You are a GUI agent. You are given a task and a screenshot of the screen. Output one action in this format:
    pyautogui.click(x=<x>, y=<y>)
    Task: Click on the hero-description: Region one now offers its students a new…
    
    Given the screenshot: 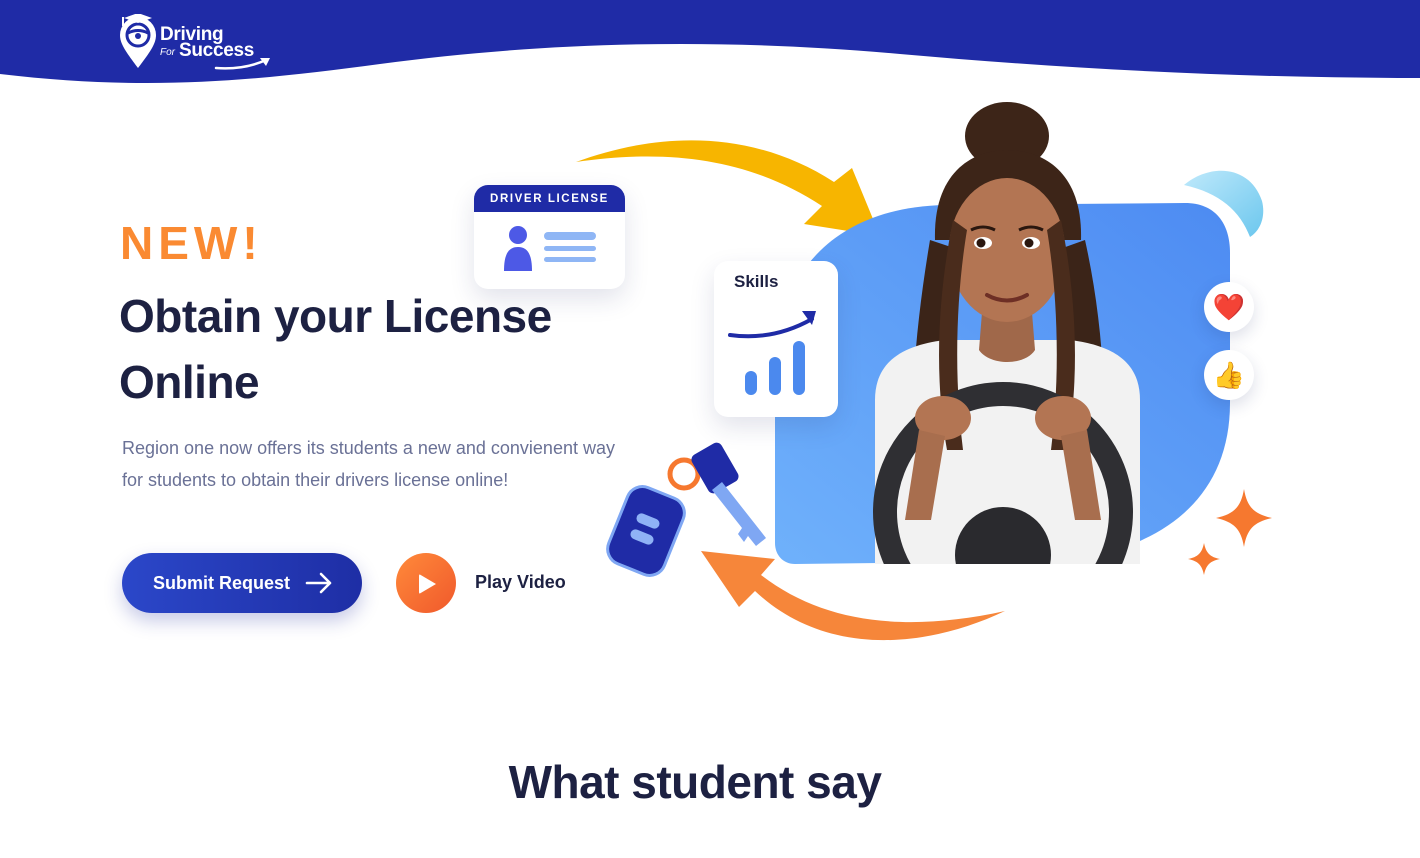 What is the action you would take?
    pyautogui.click(x=368, y=464)
    